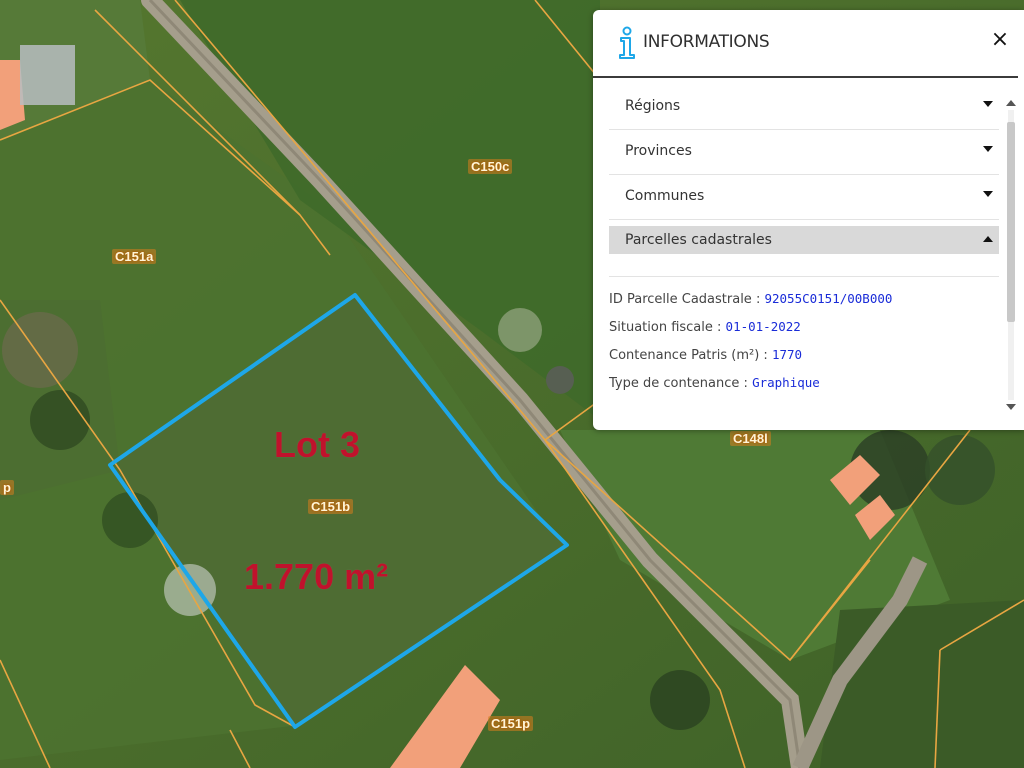 The image size is (1024, 768). What do you see at coordinates (658, 151) in the screenshot?
I see `accordion-label: Provinces` at bounding box center [658, 151].